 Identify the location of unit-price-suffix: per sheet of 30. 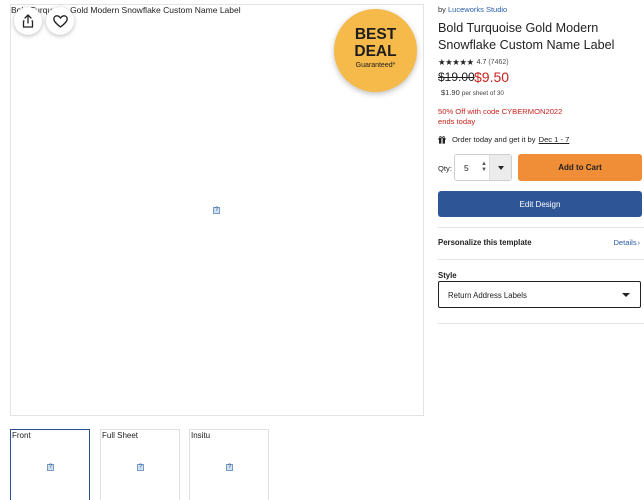
(482, 93).